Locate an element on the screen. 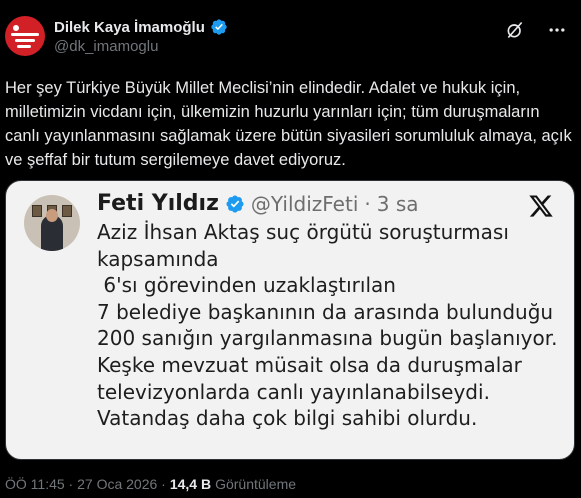 This screenshot has height=498, width=581. author-avatar is located at coordinates (25, 36).